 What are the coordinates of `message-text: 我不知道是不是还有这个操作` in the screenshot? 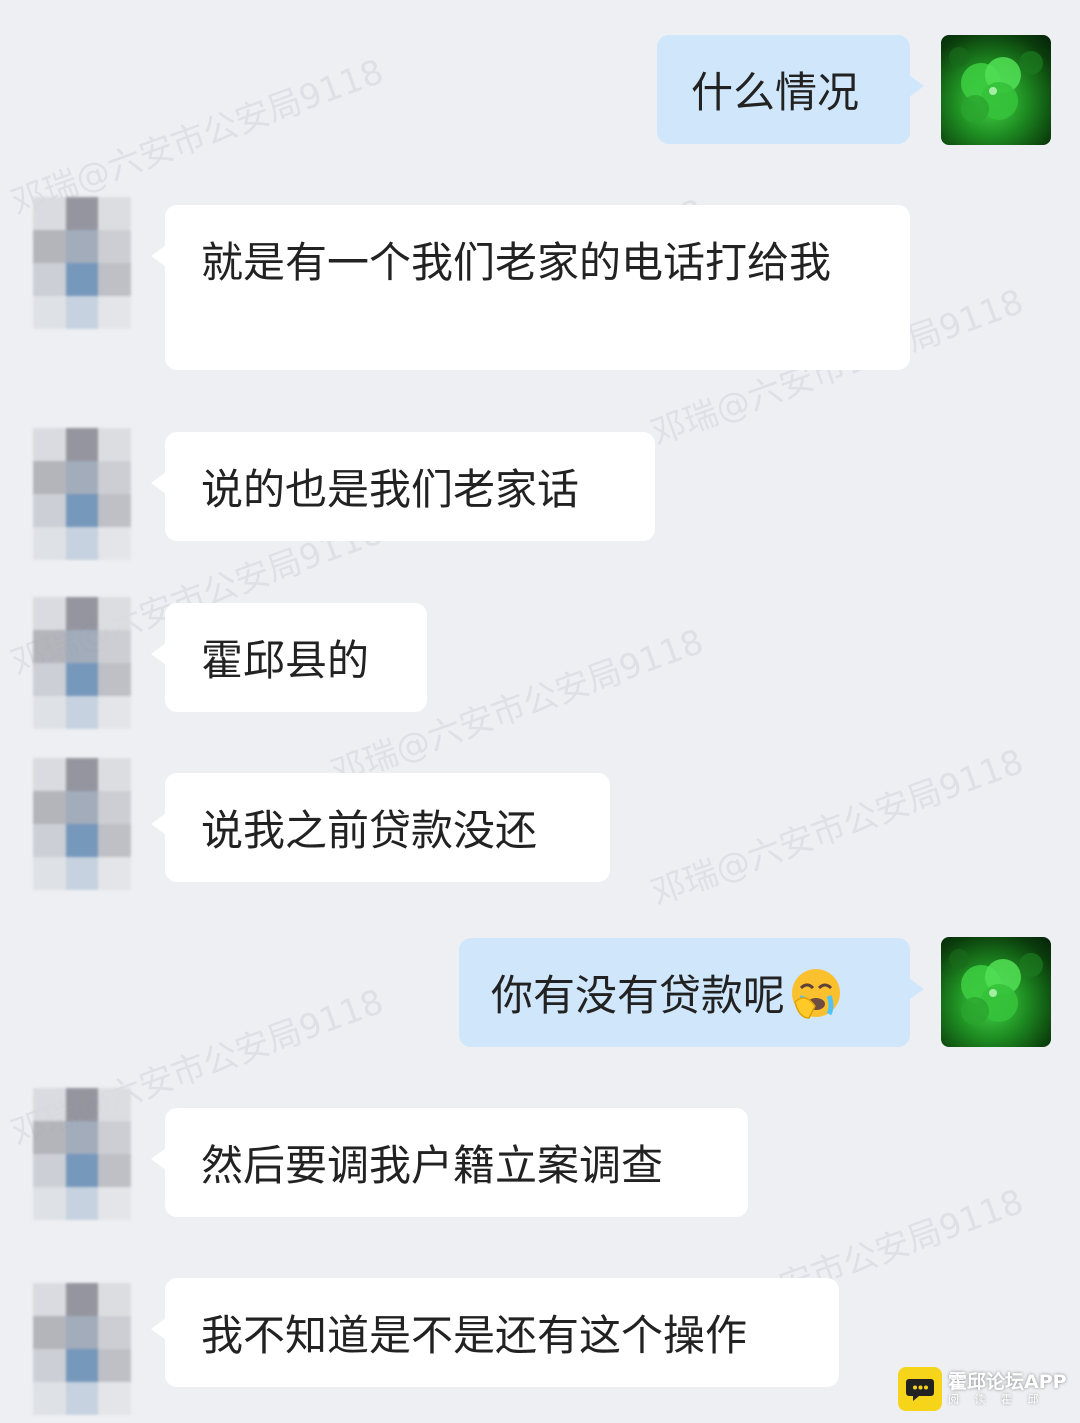 It's located at (474, 1335).